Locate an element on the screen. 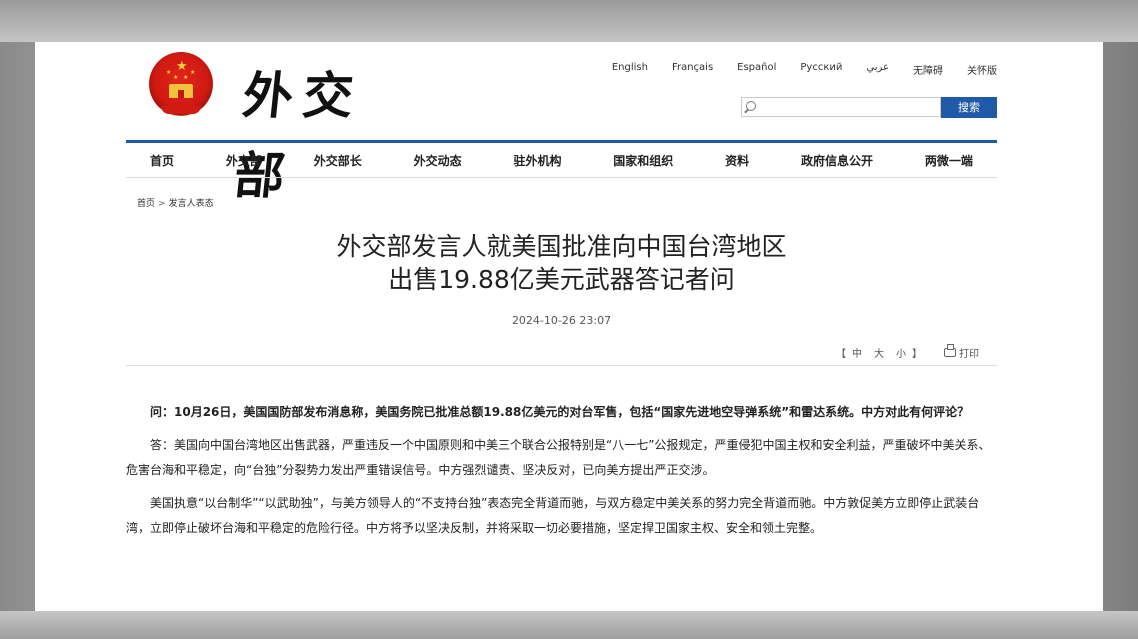 This screenshot has width=1138, height=639. nav-item-government-info: 政府信息公开 is located at coordinates (837, 160).